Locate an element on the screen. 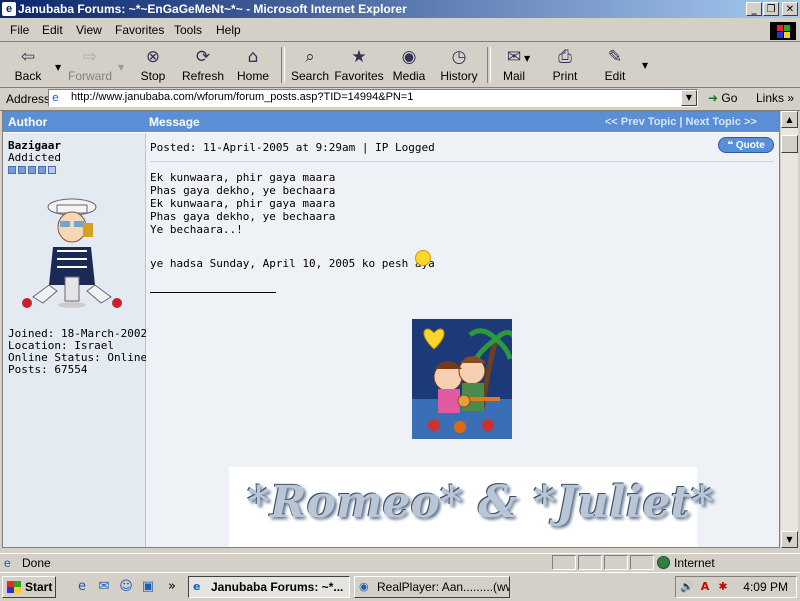 The image size is (800, 601). quicklaunch-messenger-icon: ☺ is located at coordinates (126, 587).